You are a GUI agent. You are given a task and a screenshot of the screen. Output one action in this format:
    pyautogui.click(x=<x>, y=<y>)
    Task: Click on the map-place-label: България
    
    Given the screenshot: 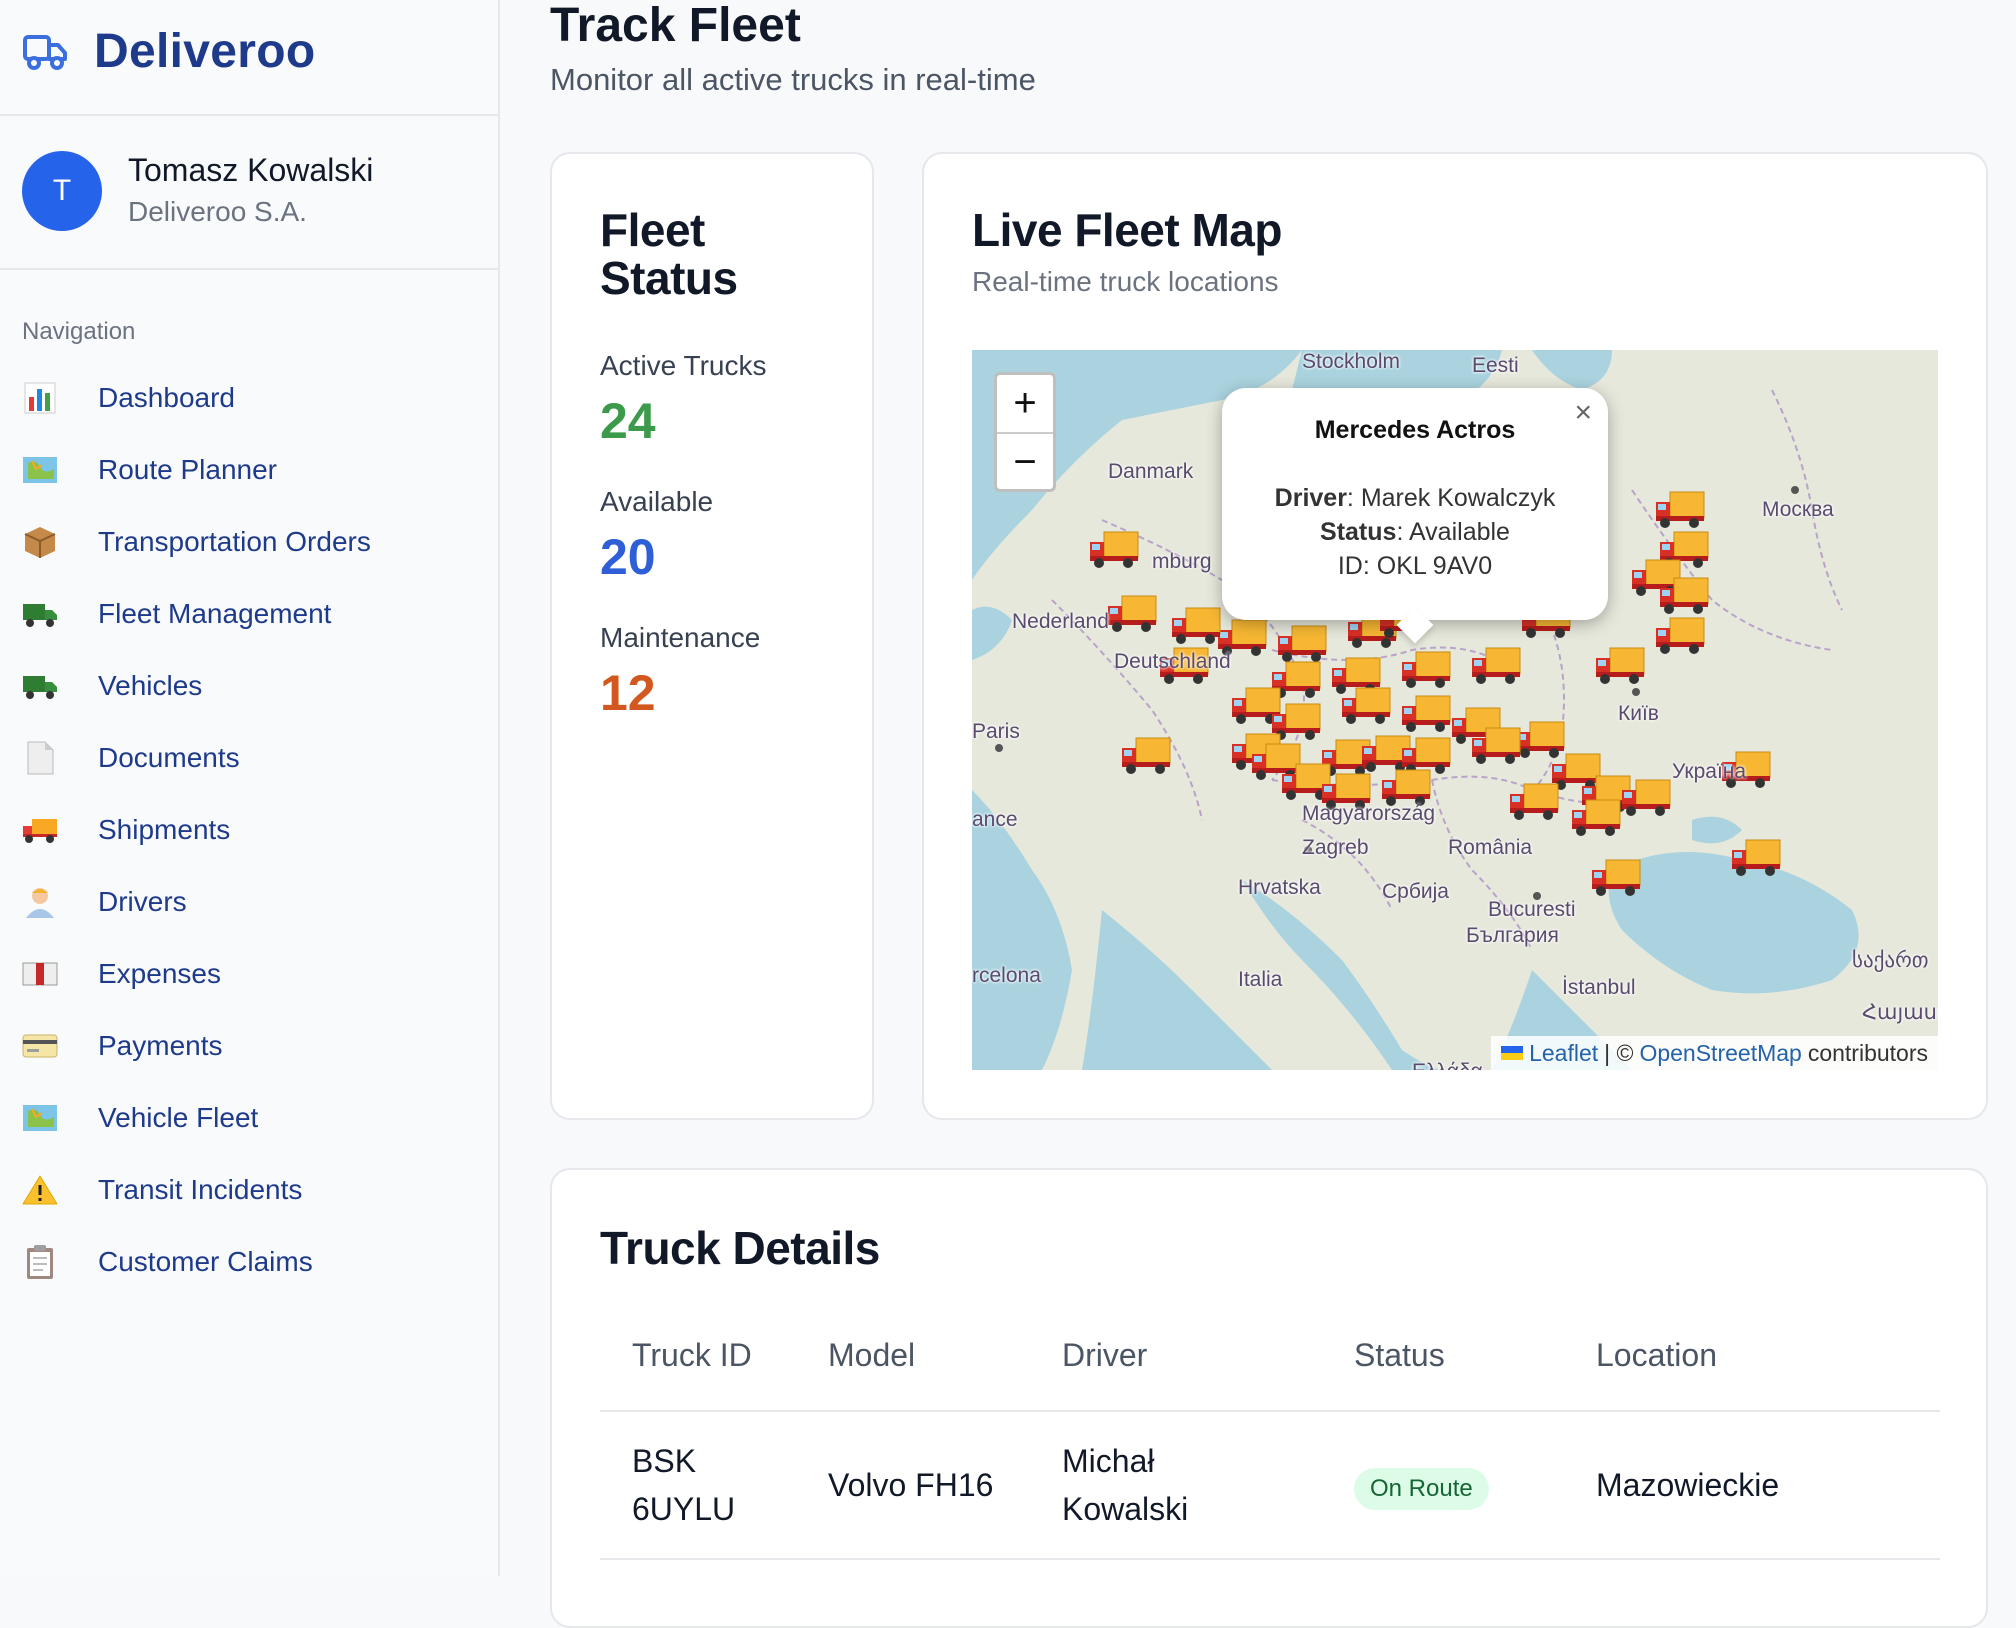 What is the action you would take?
    pyautogui.click(x=1512, y=935)
    